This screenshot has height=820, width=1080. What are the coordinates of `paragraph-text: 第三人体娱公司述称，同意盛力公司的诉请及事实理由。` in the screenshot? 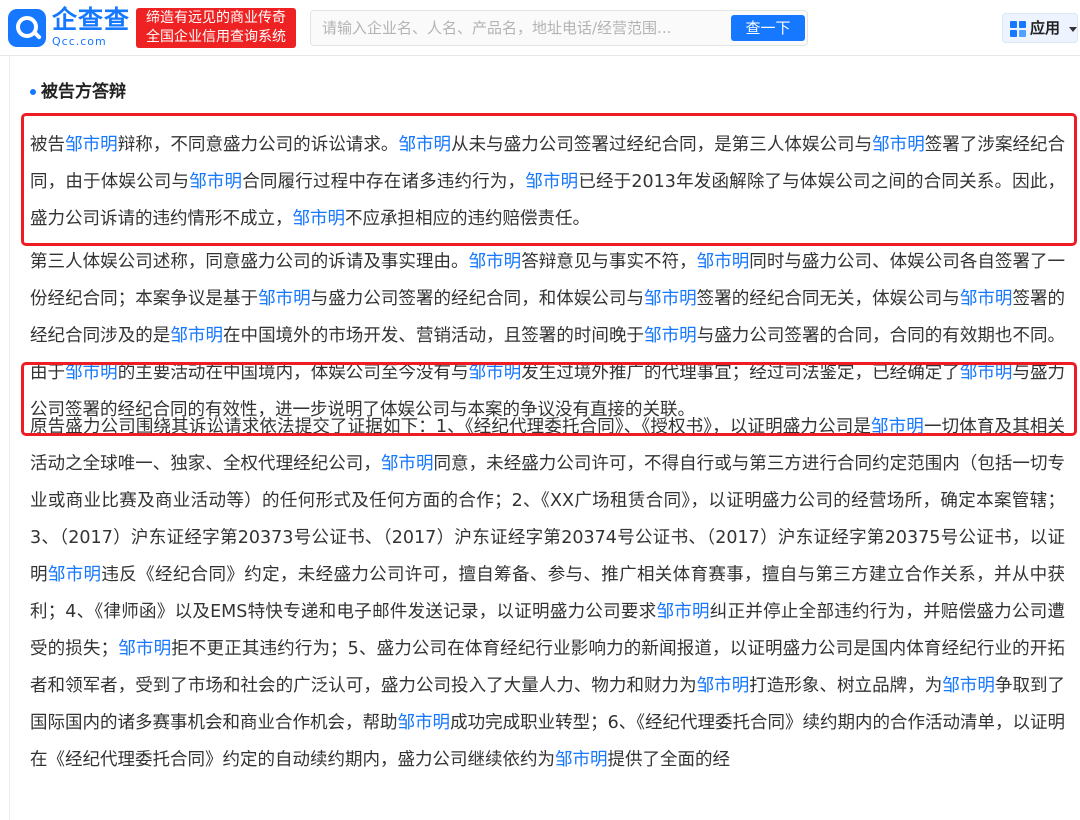 It's located at (249, 262).